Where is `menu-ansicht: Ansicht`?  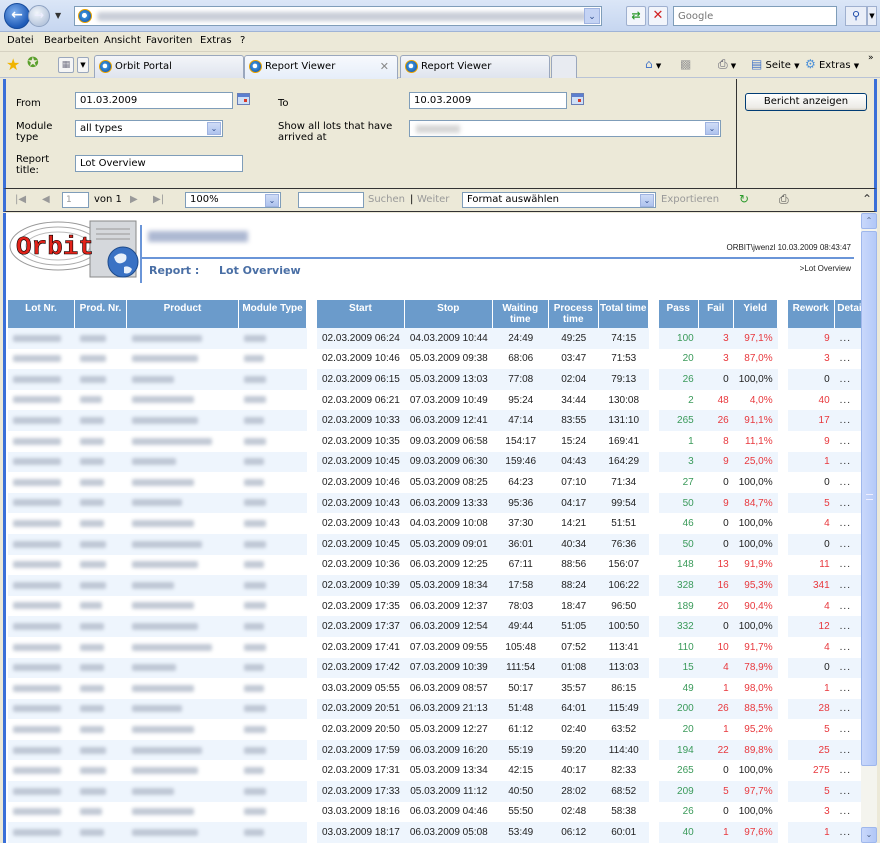
menu-ansicht: Ansicht is located at coordinates (122, 40).